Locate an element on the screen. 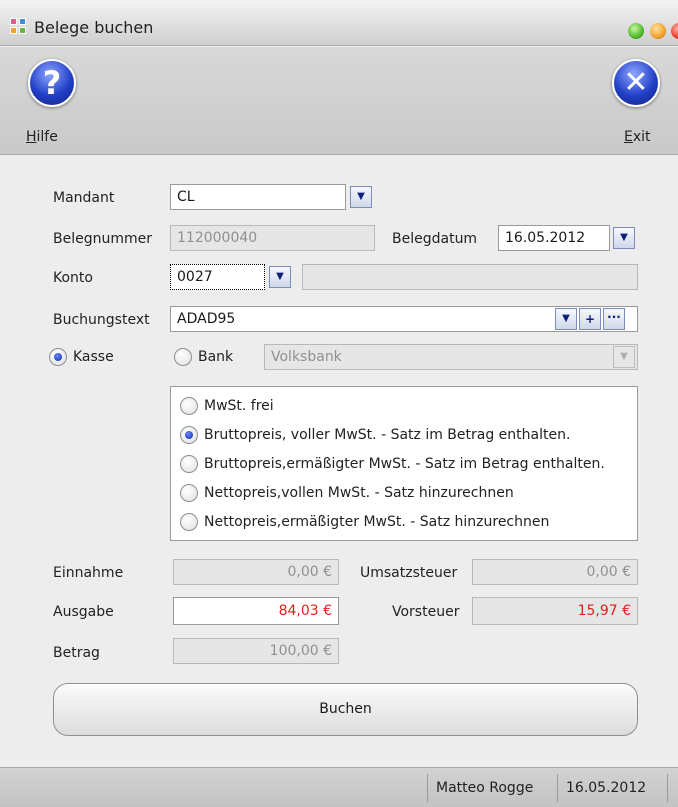 The image size is (678, 807). umsatzsteuer-field: 0,00 € is located at coordinates (555, 572).